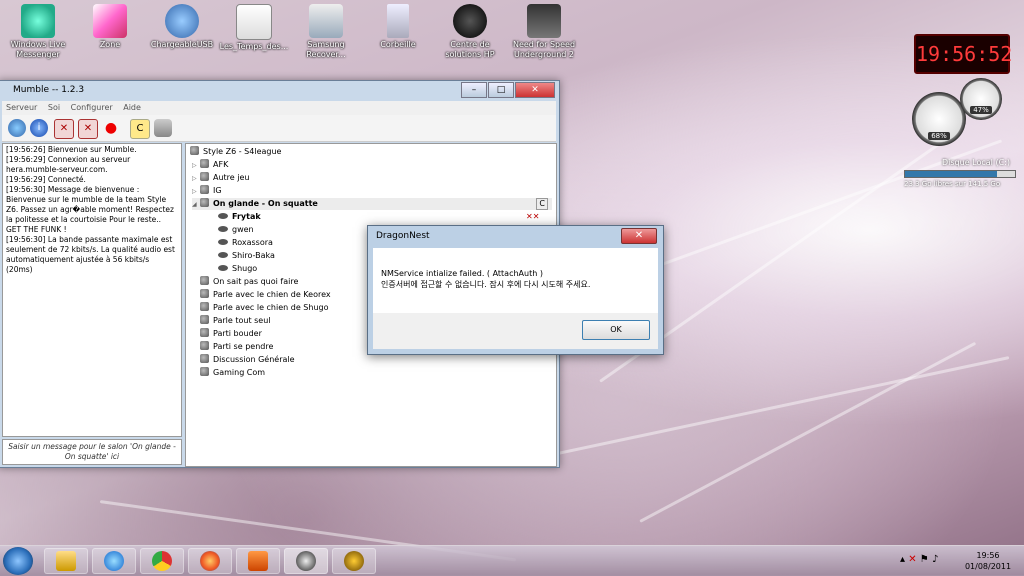 This screenshot has height=576, width=1024. Describe the element at coordinates (535, 90) in the screenshot. I see `close-button: ✕` at that location.